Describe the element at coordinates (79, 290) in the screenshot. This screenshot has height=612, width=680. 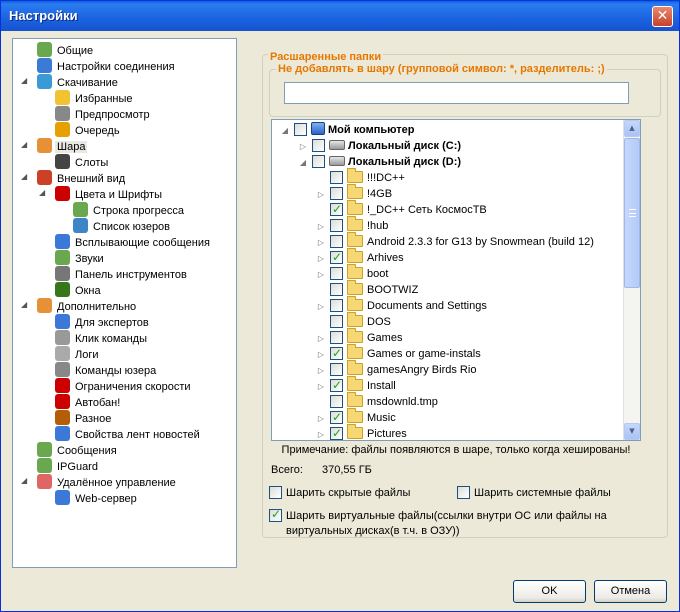
I see `settings-tree-item: Окна` at that location.